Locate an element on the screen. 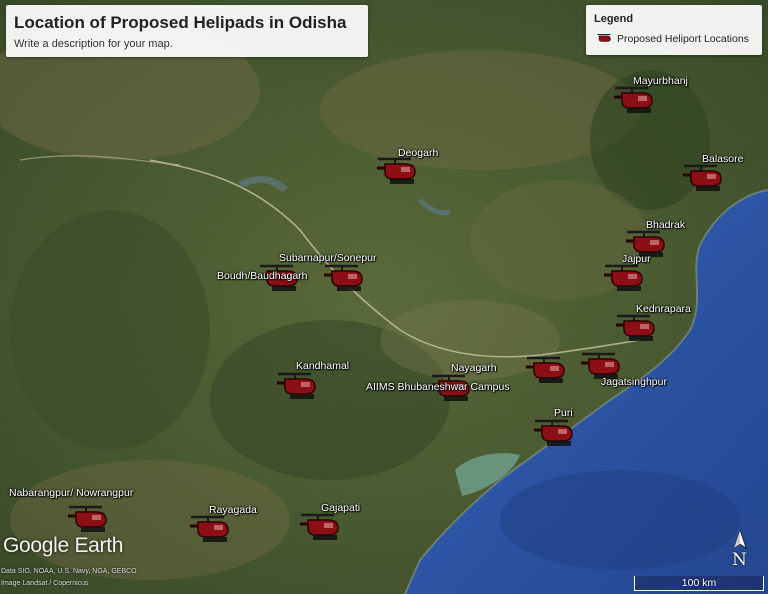 This screenshot has width=768, height=594. label-rayagada: Rayagada is located at coordinates (233, 510).